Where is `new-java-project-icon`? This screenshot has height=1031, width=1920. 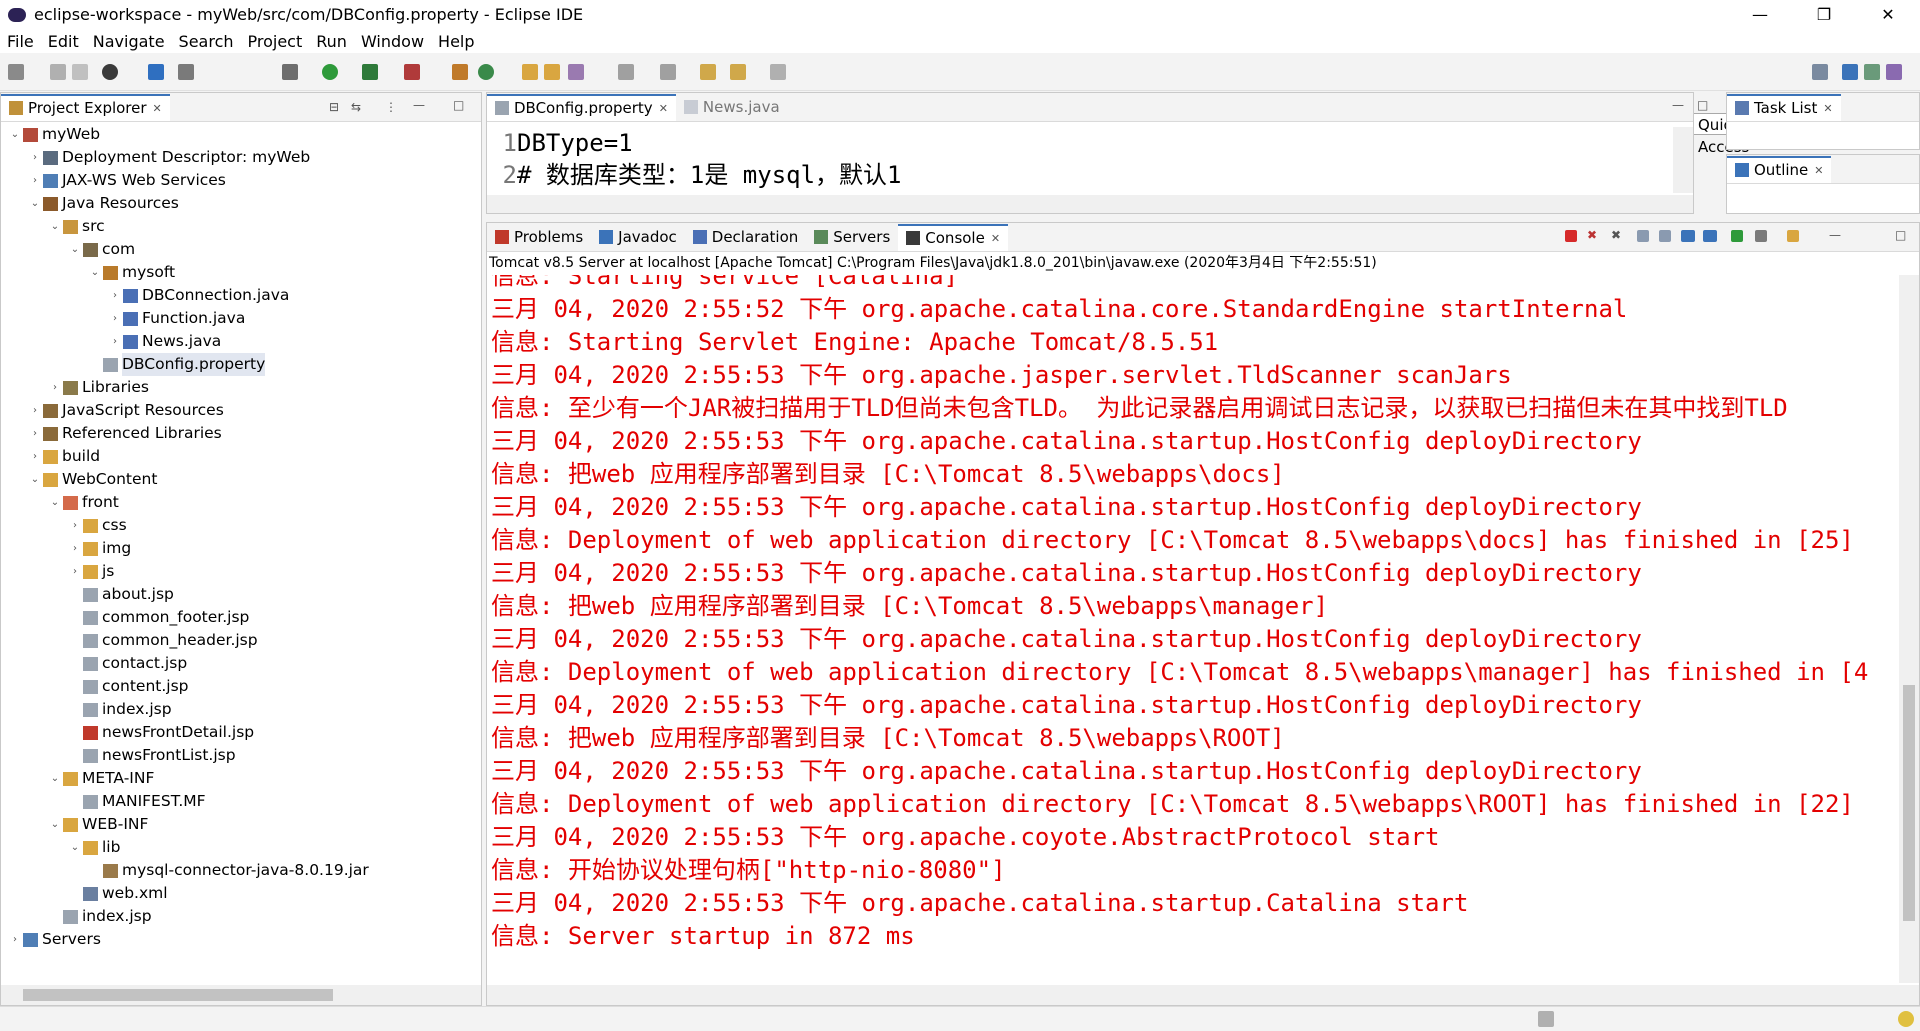
new-java-project-icon is located at coordinates (460, 72).